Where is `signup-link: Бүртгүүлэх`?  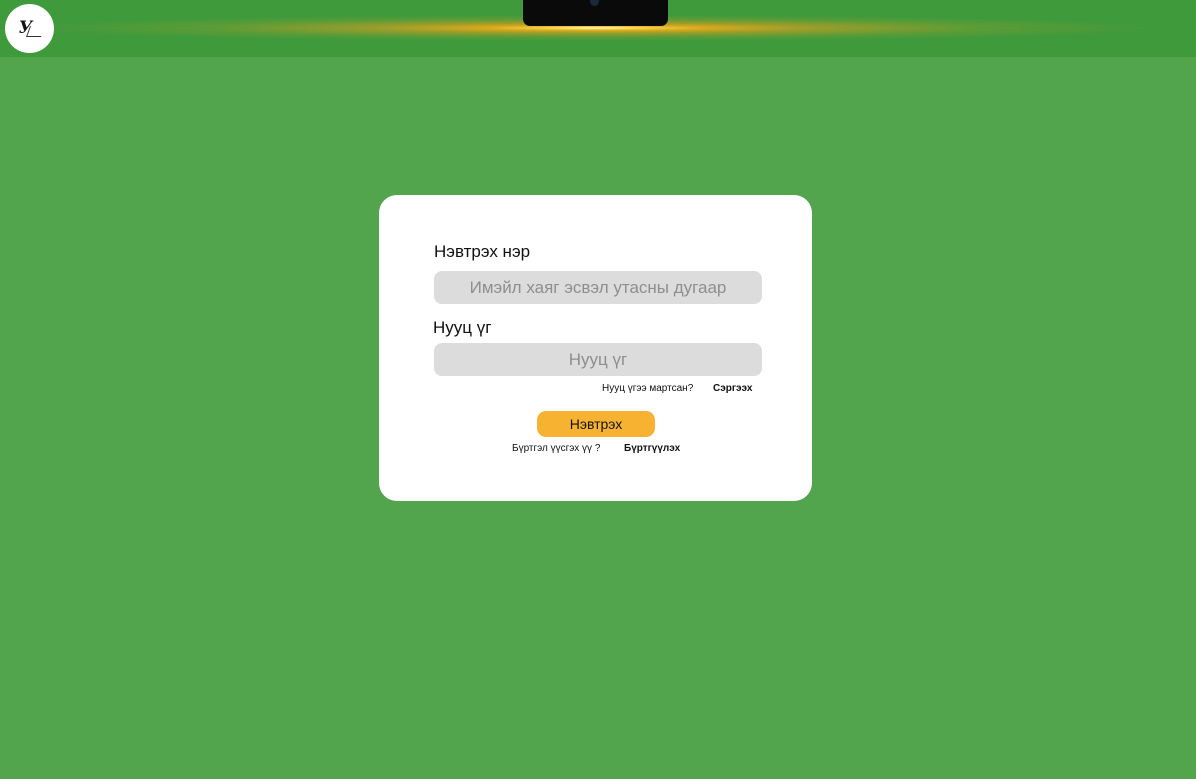
signup-link: Бүртгүүлэх is located at coordinates (652, 448).